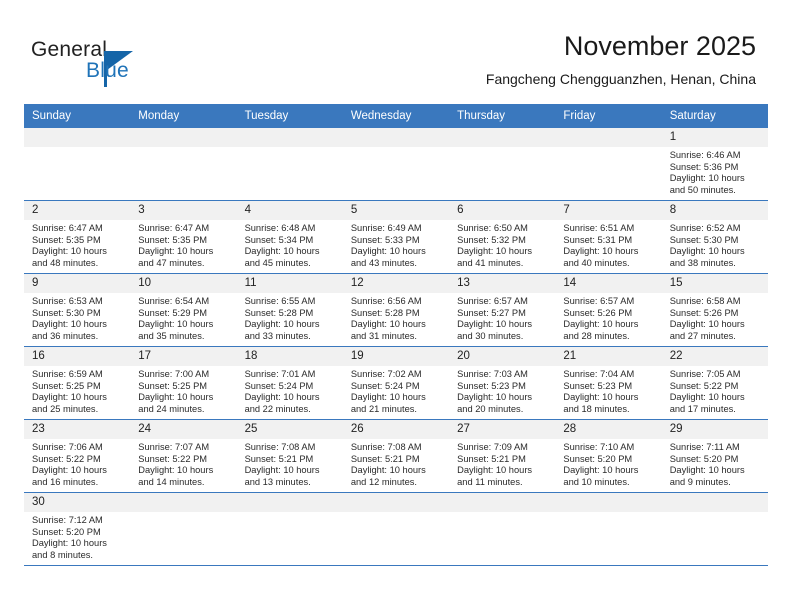  Describe the element at coordinates (601, 330) in the screenshot. I see `daylight-text: Daylight: 10 hours and 28 minutes.` at that location.